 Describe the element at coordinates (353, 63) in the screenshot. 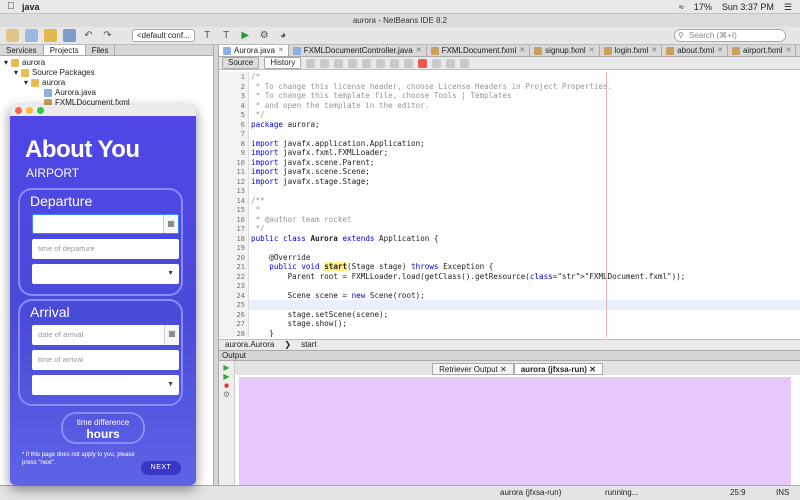

I see `find-prev-icon` at that location.